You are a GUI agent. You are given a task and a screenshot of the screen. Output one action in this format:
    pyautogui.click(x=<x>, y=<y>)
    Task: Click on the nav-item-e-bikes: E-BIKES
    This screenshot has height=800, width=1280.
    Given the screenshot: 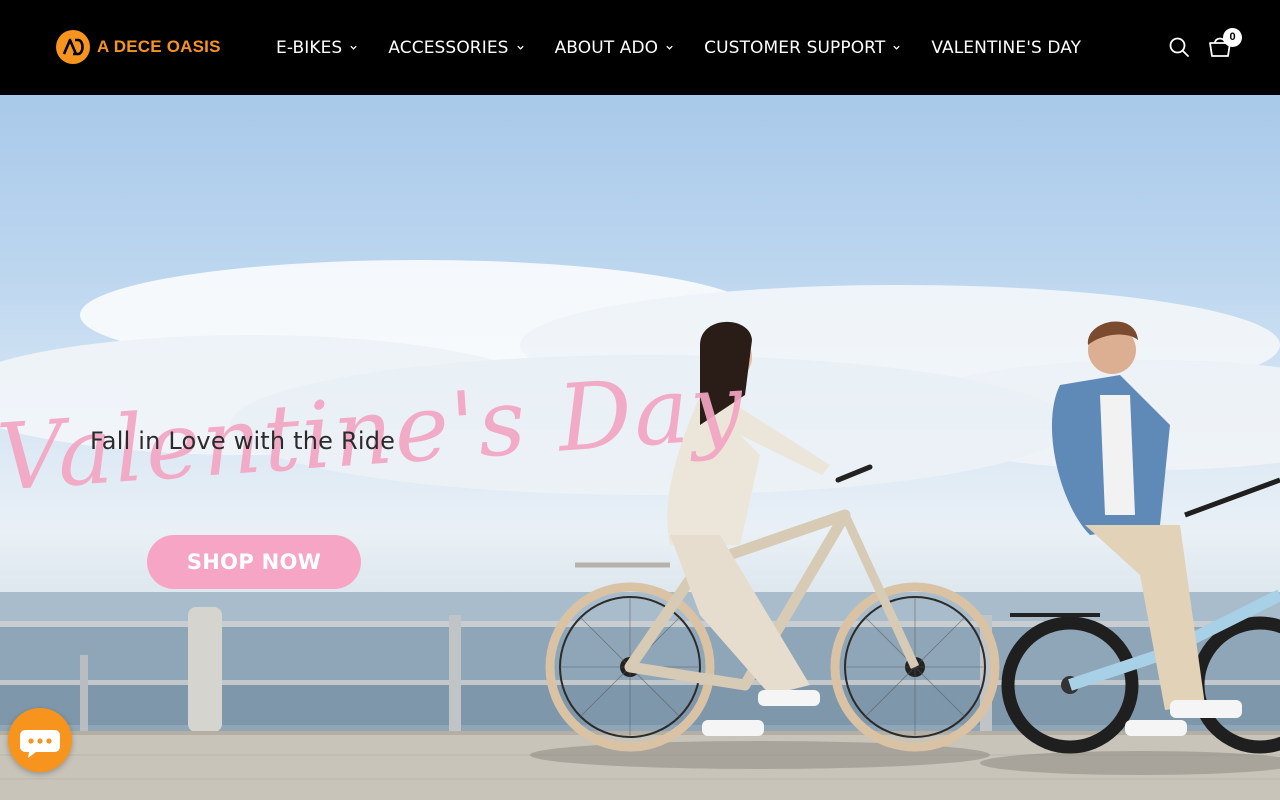 What is the action you would take?
    pyautogui.click(x=317, y=48)
    